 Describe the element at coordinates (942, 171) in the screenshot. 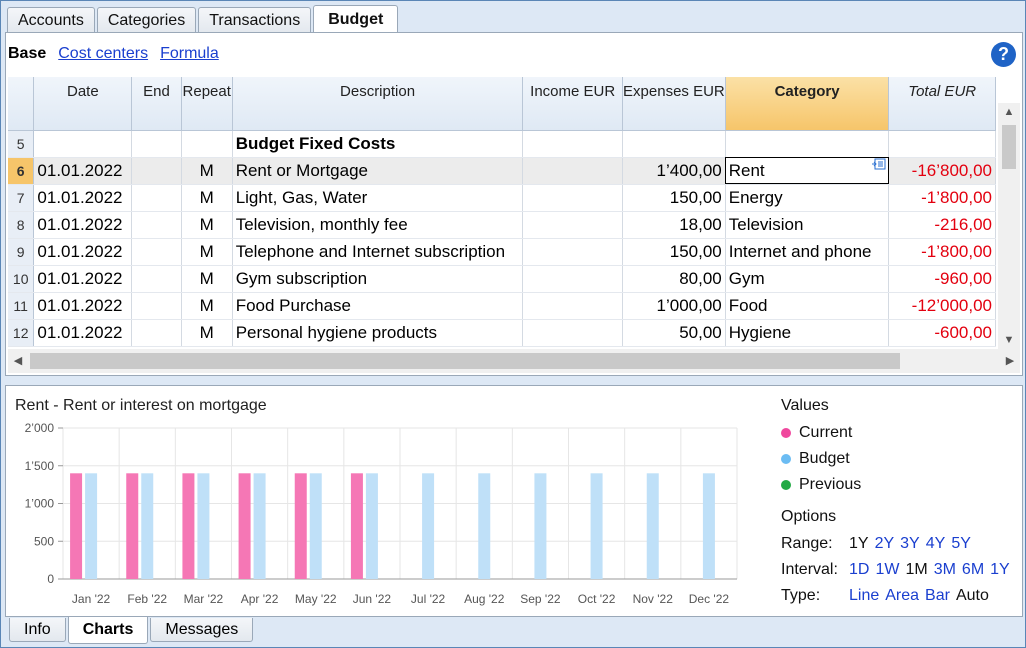

I see `cell-total: -16’800,00` at that location.